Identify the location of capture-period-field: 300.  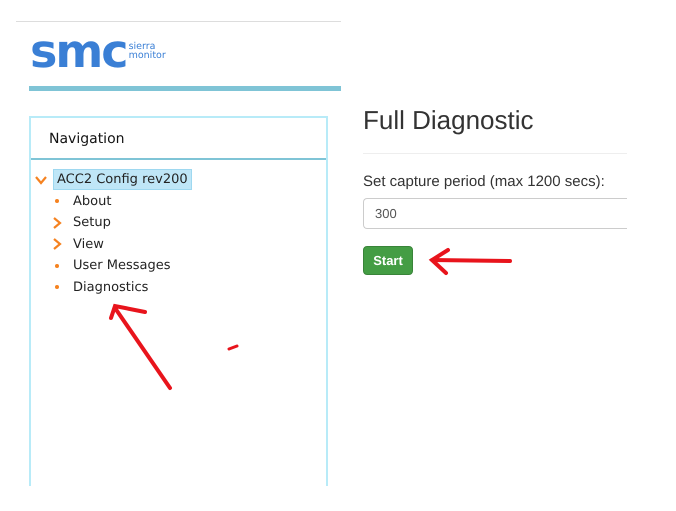
(495, 213).